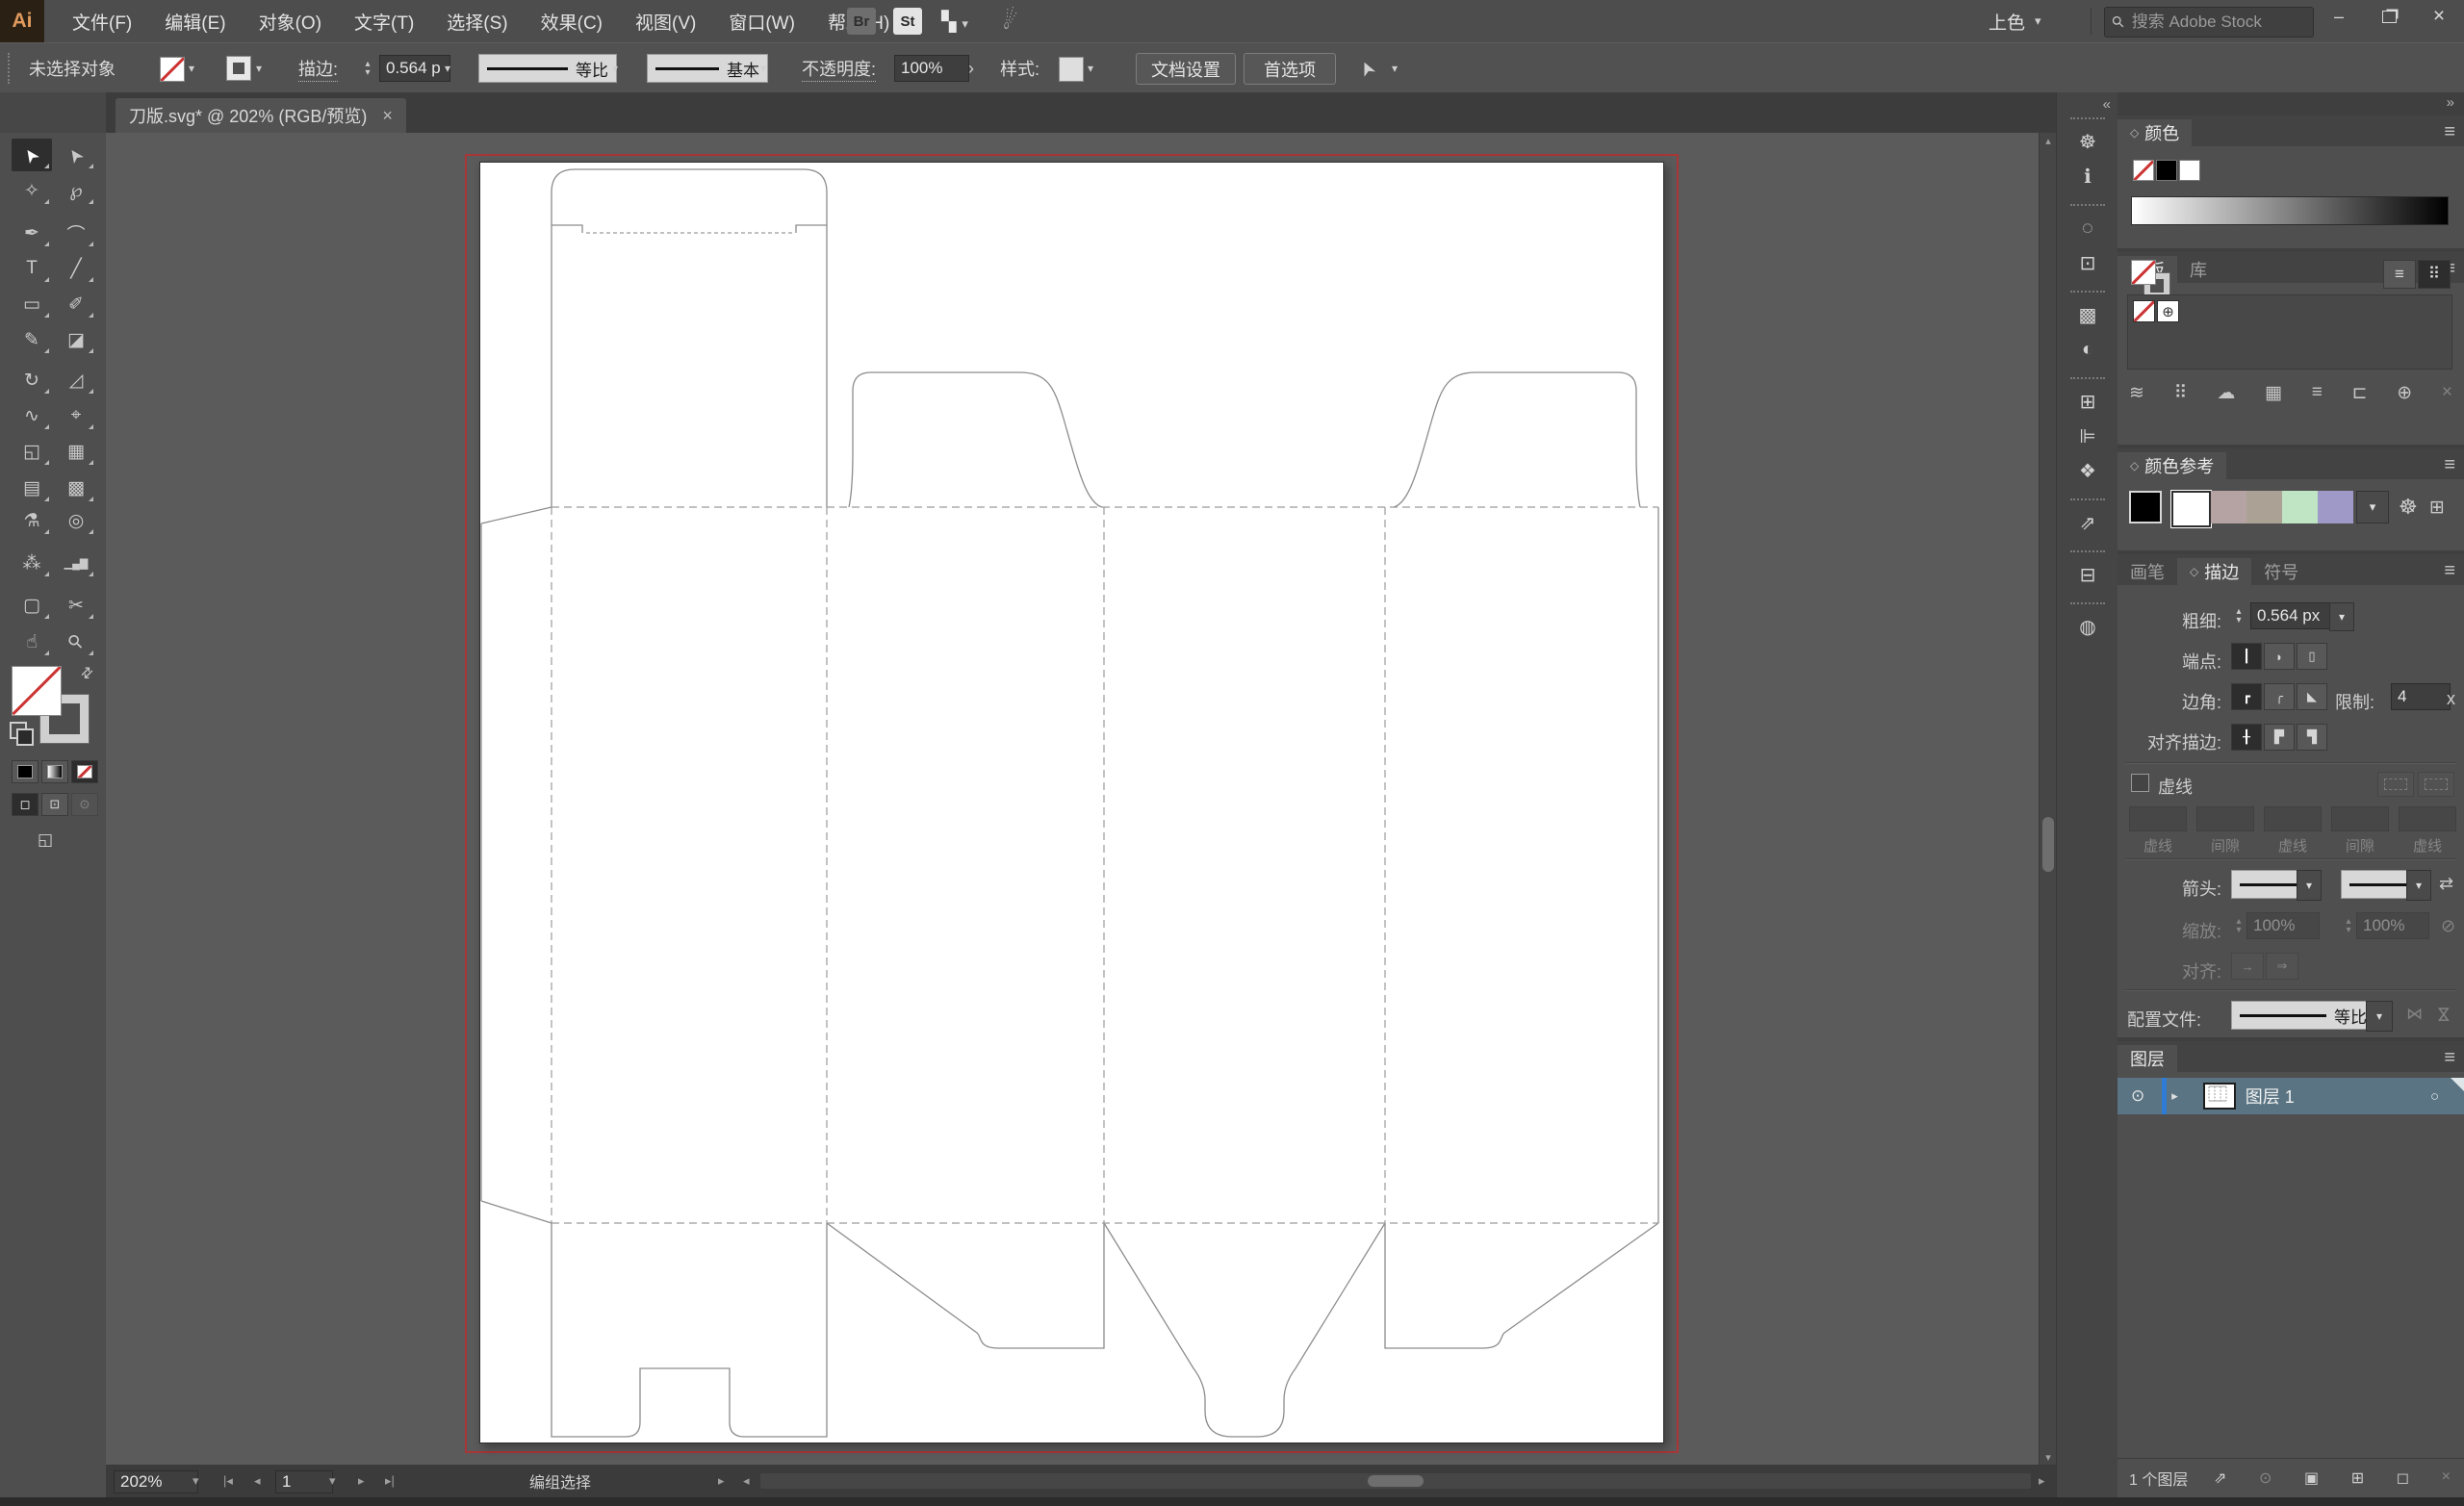 This screenshot has width=2464, height=1506. What do you see at coordinates (76, 520) in the screenshot?
I see `blend-tool: ◎` at bounding box center [76, 520].